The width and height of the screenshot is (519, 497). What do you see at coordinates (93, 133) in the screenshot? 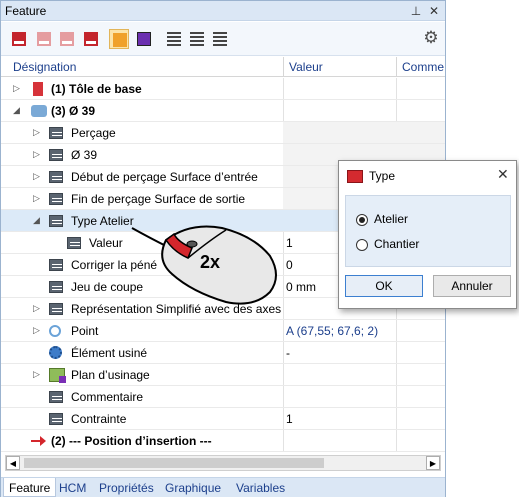
I see `row-label: Perçage` at bounding box center [93, 133].